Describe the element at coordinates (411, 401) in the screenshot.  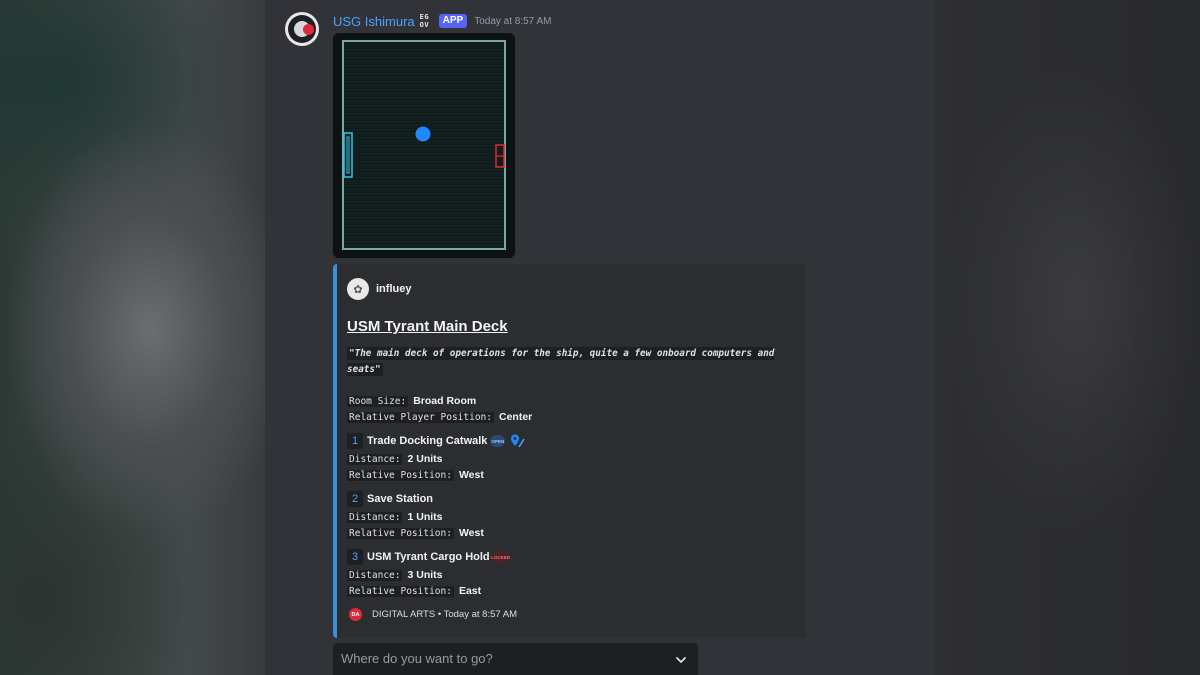
I see `room-size-field: Room Size: Broad Room` at that location.